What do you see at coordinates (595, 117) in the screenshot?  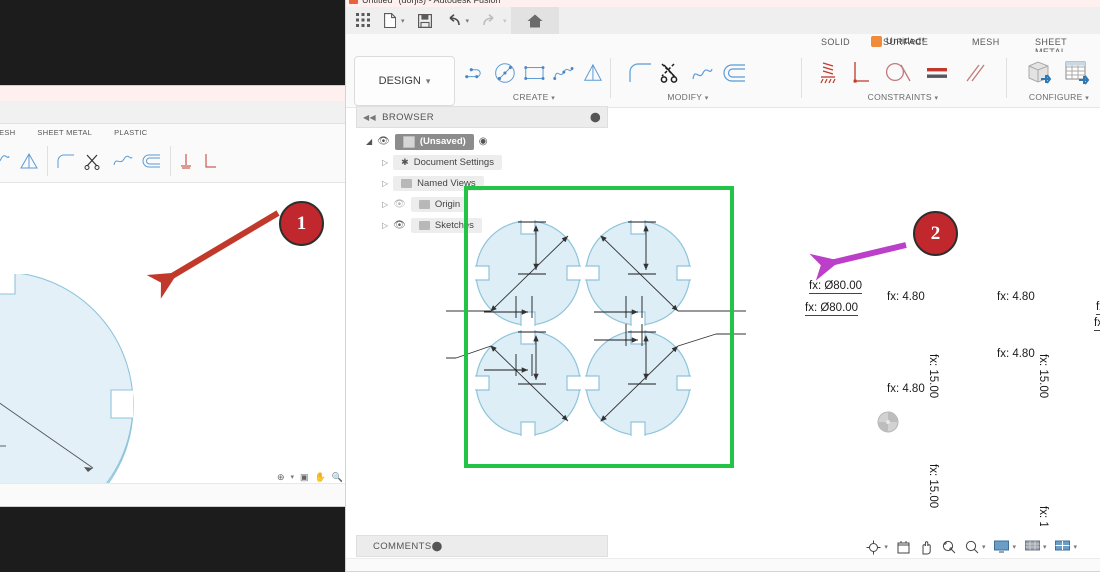 I see `browser-options-icon: ⬤` at bounding box center [595, 117].